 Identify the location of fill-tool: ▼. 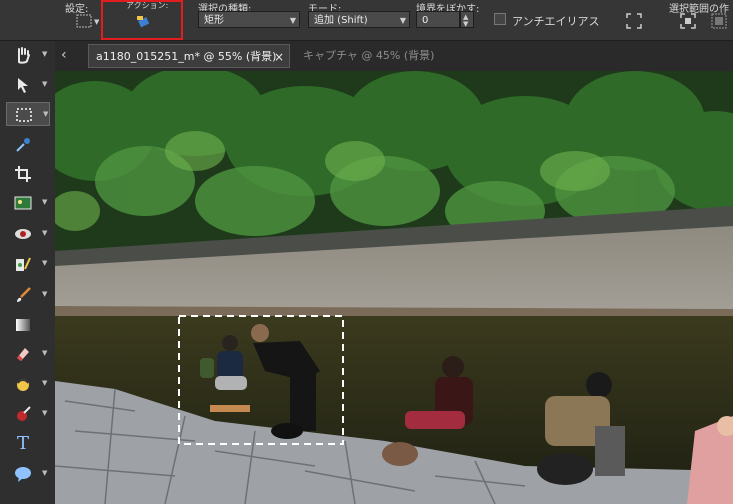
(28, 384).